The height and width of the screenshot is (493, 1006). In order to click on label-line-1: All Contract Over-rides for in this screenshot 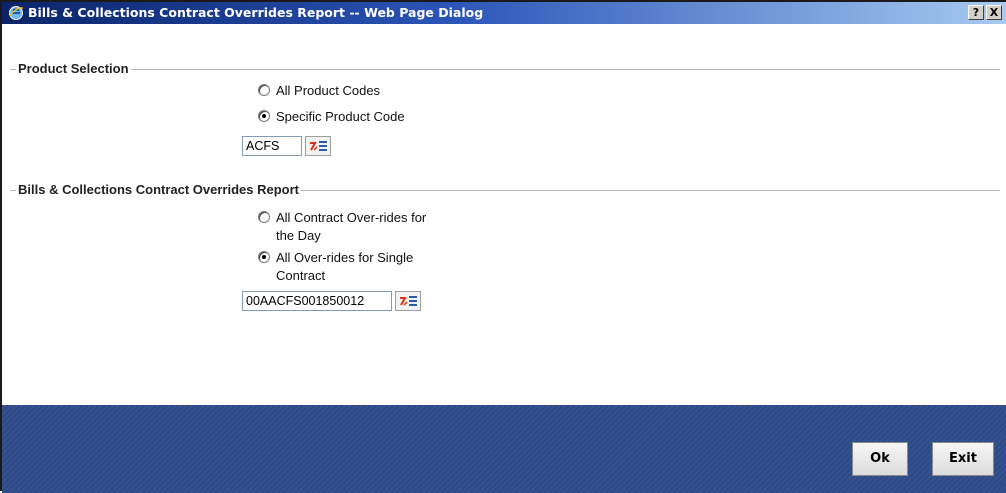, I will do `click(351, 217)`.